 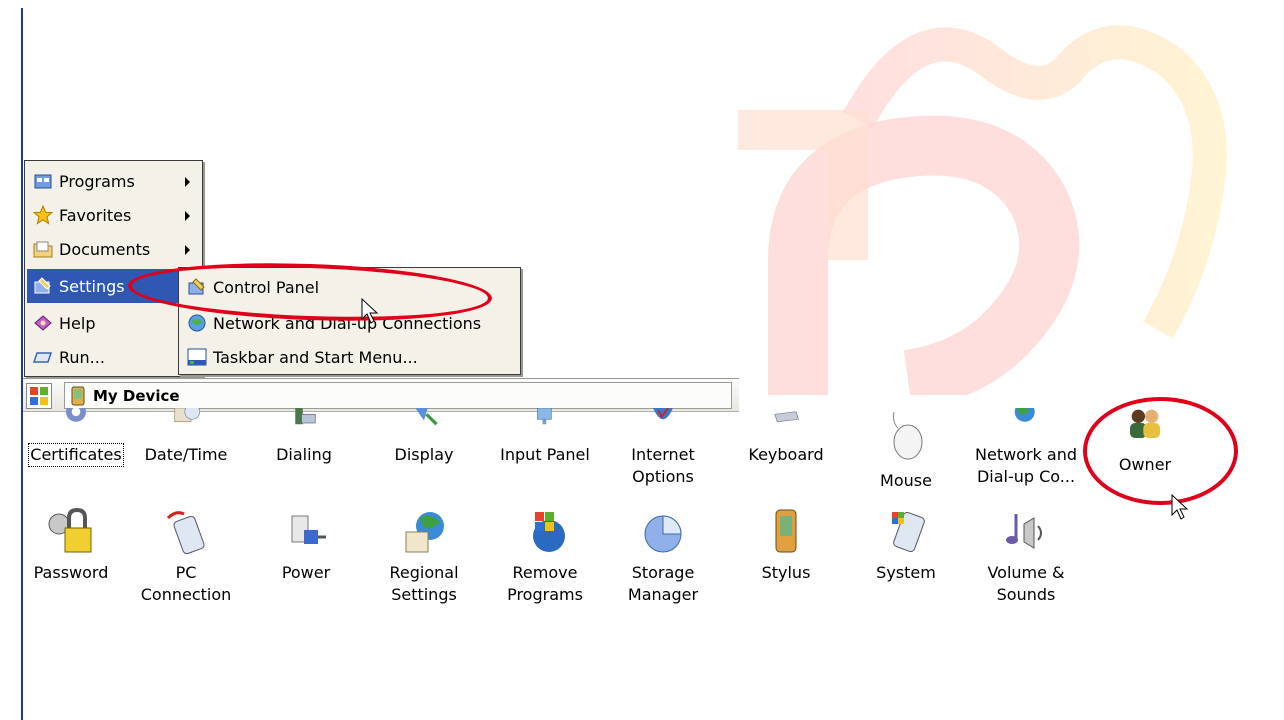 I want to click on keyboard-icon, so click(x=786, y=417).